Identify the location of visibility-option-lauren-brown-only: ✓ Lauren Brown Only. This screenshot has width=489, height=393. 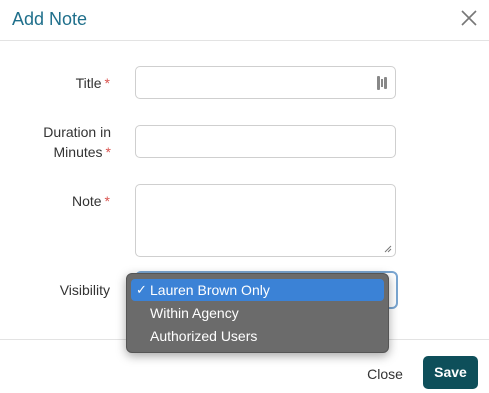
(257, 290).